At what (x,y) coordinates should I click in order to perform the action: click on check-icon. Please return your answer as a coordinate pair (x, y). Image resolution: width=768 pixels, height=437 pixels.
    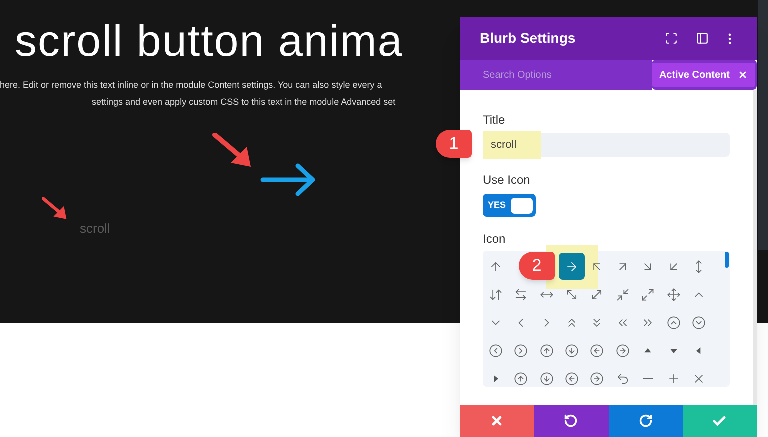
    Looking at the image, I should click on (720, 421).